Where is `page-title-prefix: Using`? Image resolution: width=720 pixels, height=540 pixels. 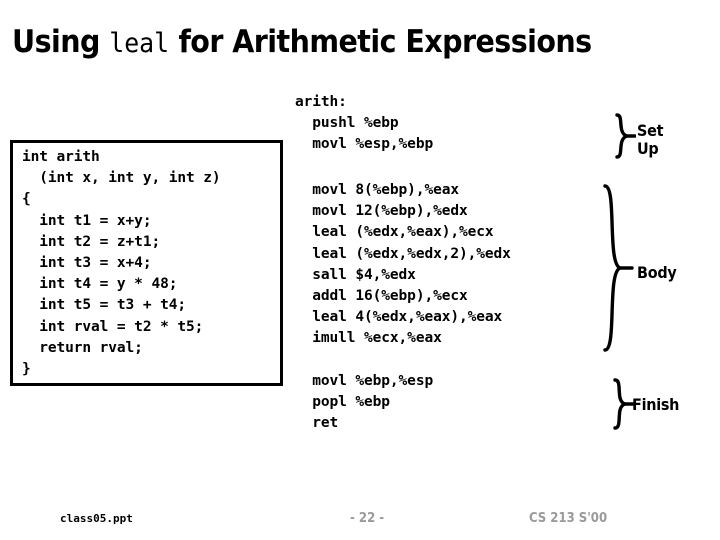 page-title-prefix: Using is located at coordinates (61, 42).